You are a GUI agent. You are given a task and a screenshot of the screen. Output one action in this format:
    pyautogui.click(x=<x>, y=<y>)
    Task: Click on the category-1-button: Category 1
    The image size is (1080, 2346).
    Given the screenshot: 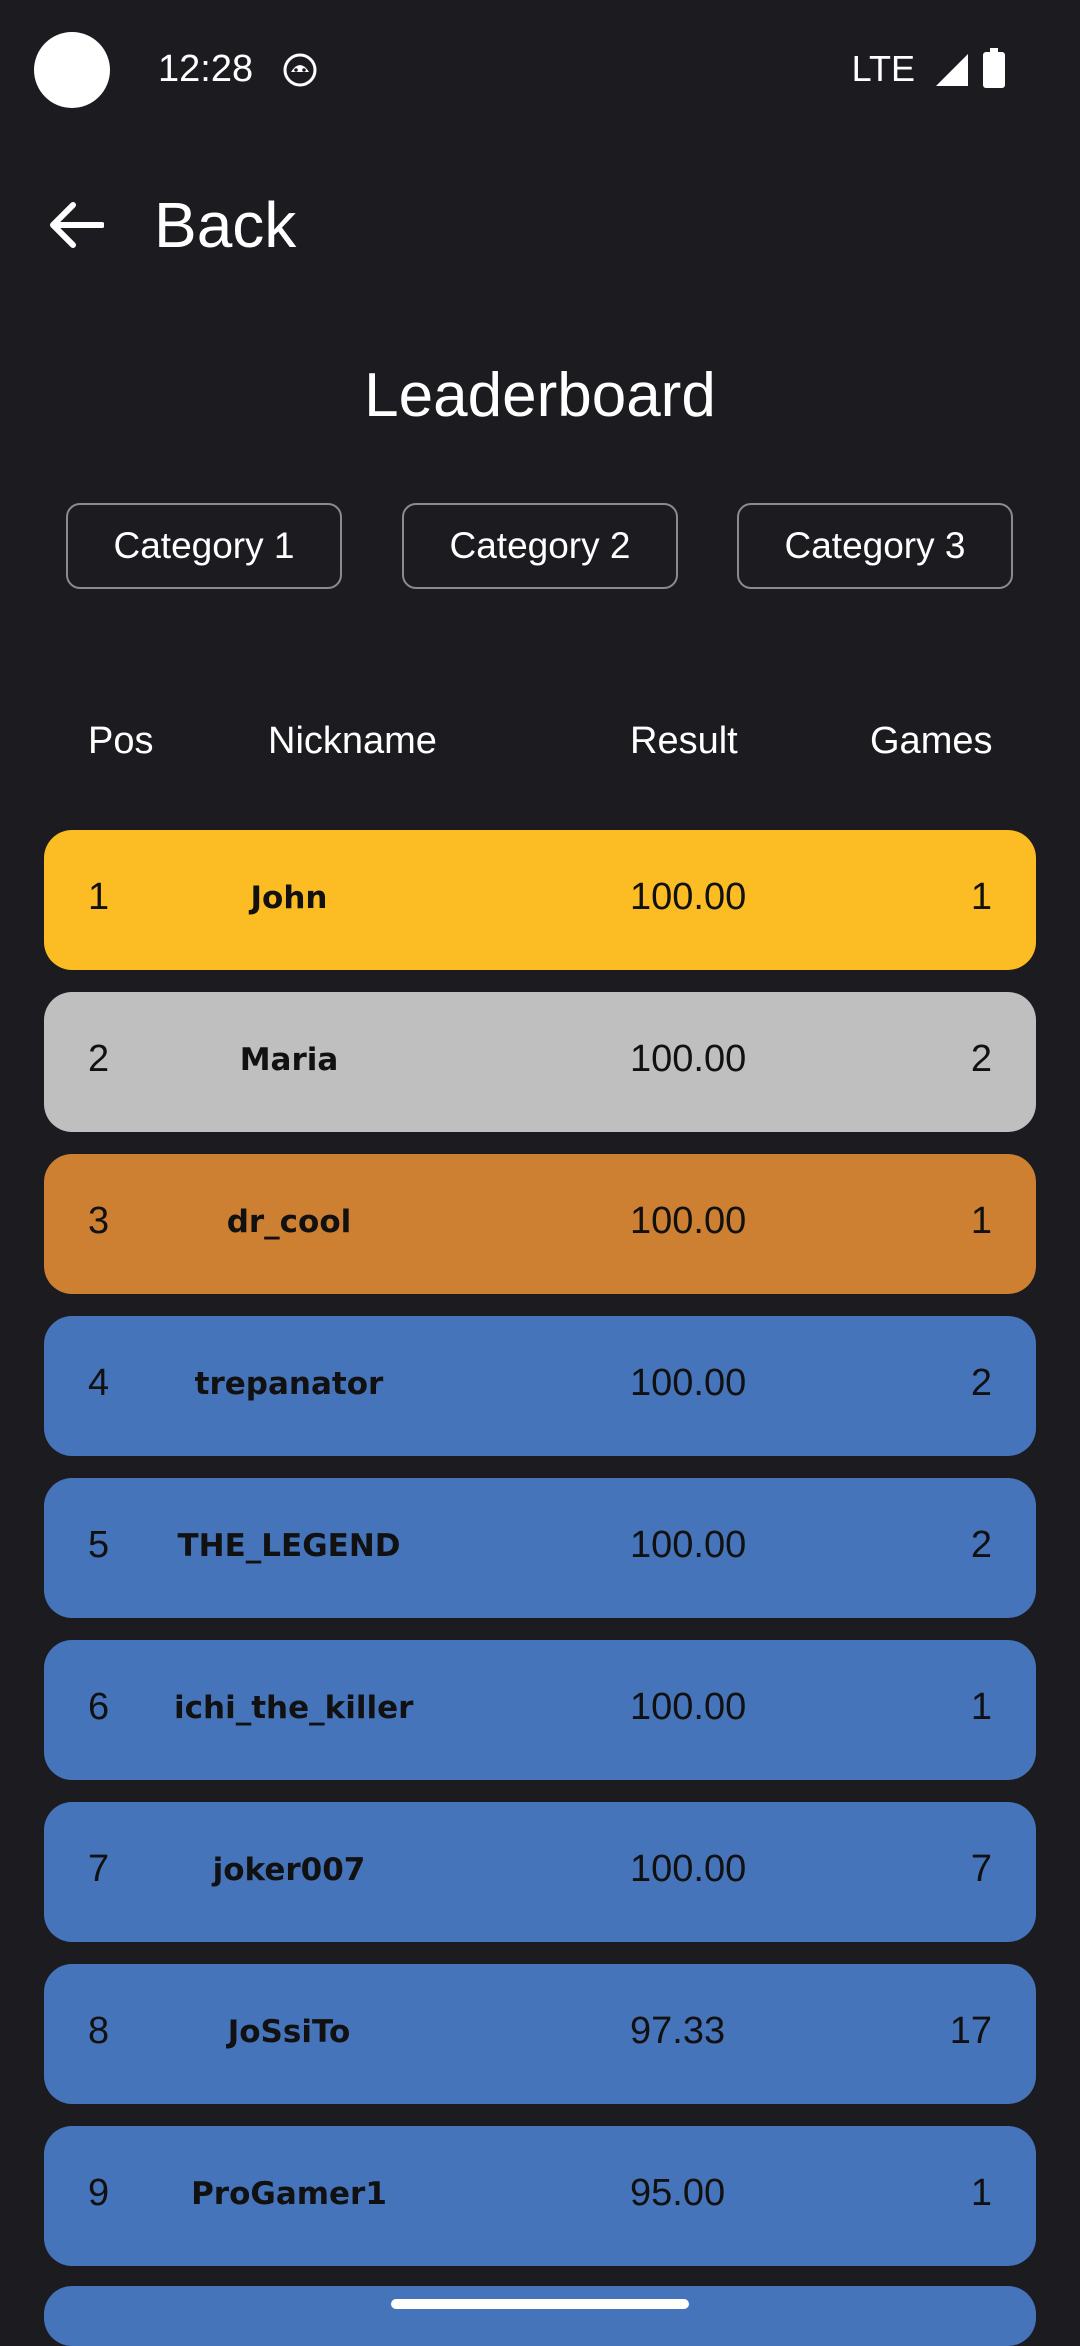 What is the action you would take?
    pyautogui.click(x=204, y=546)
    